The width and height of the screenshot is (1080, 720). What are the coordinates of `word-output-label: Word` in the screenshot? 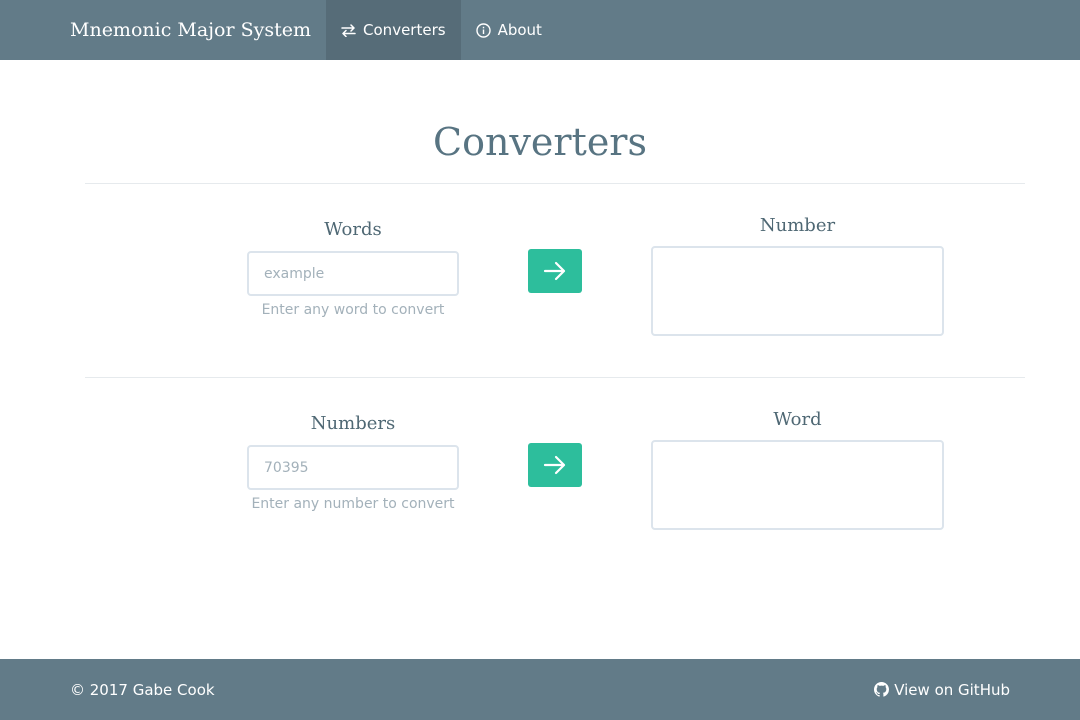 It's located at (797, 419).